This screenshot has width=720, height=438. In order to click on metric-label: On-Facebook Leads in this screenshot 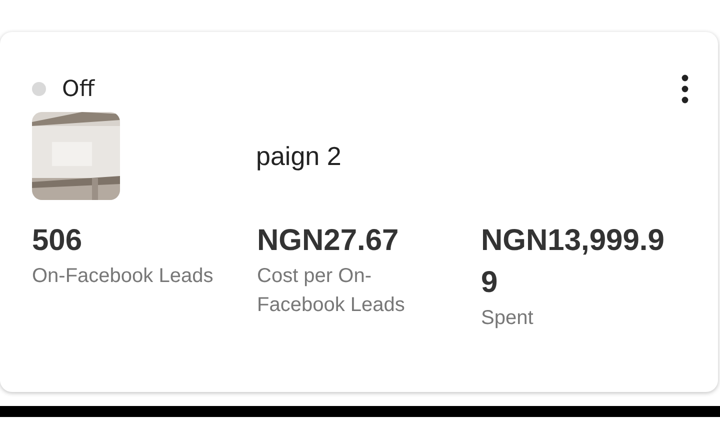, I will do `click(123, 276)`.